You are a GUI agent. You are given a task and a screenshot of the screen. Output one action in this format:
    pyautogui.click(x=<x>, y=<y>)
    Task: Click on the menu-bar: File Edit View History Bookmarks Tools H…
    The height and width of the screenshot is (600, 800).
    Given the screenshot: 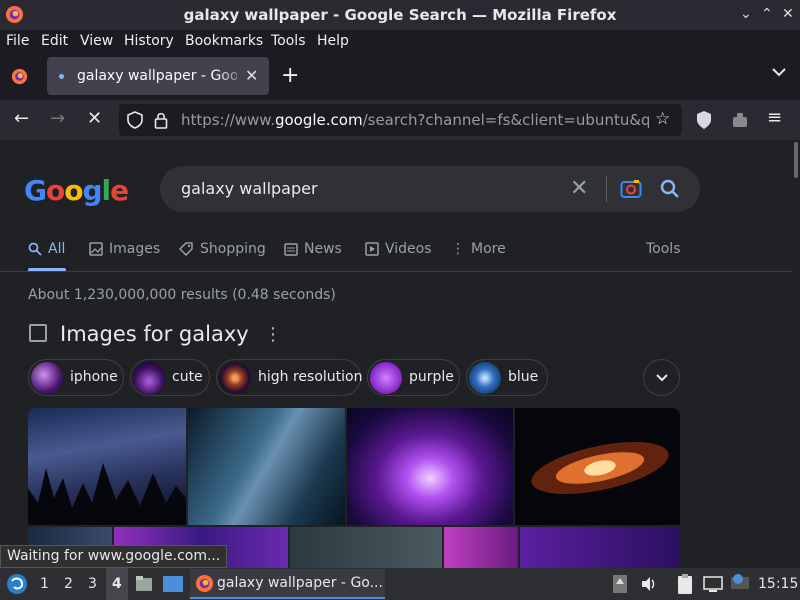 What is the action you would take?
    pyautogui.click(x=400, y=41)
    